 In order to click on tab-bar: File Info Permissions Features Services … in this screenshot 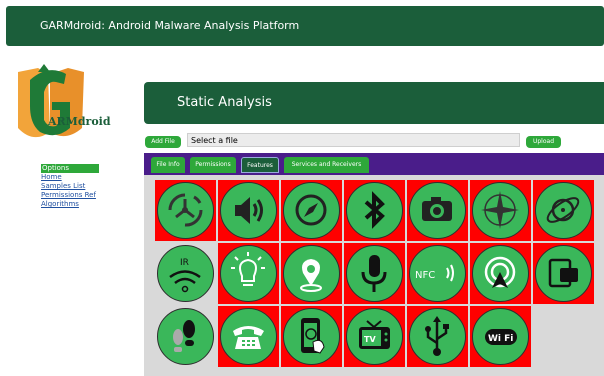, I will do `click(374, 164)`.